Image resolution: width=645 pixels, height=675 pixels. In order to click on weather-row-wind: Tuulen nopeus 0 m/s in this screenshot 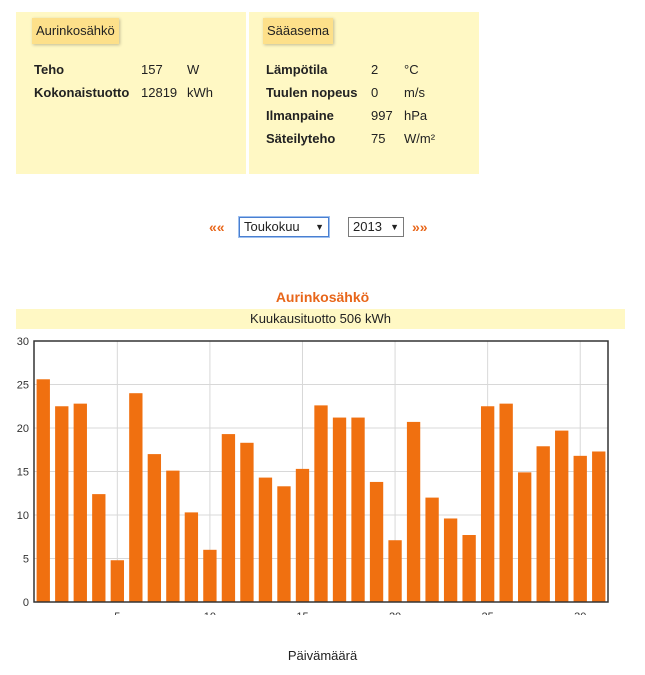, I will do `click(350, 92)`.